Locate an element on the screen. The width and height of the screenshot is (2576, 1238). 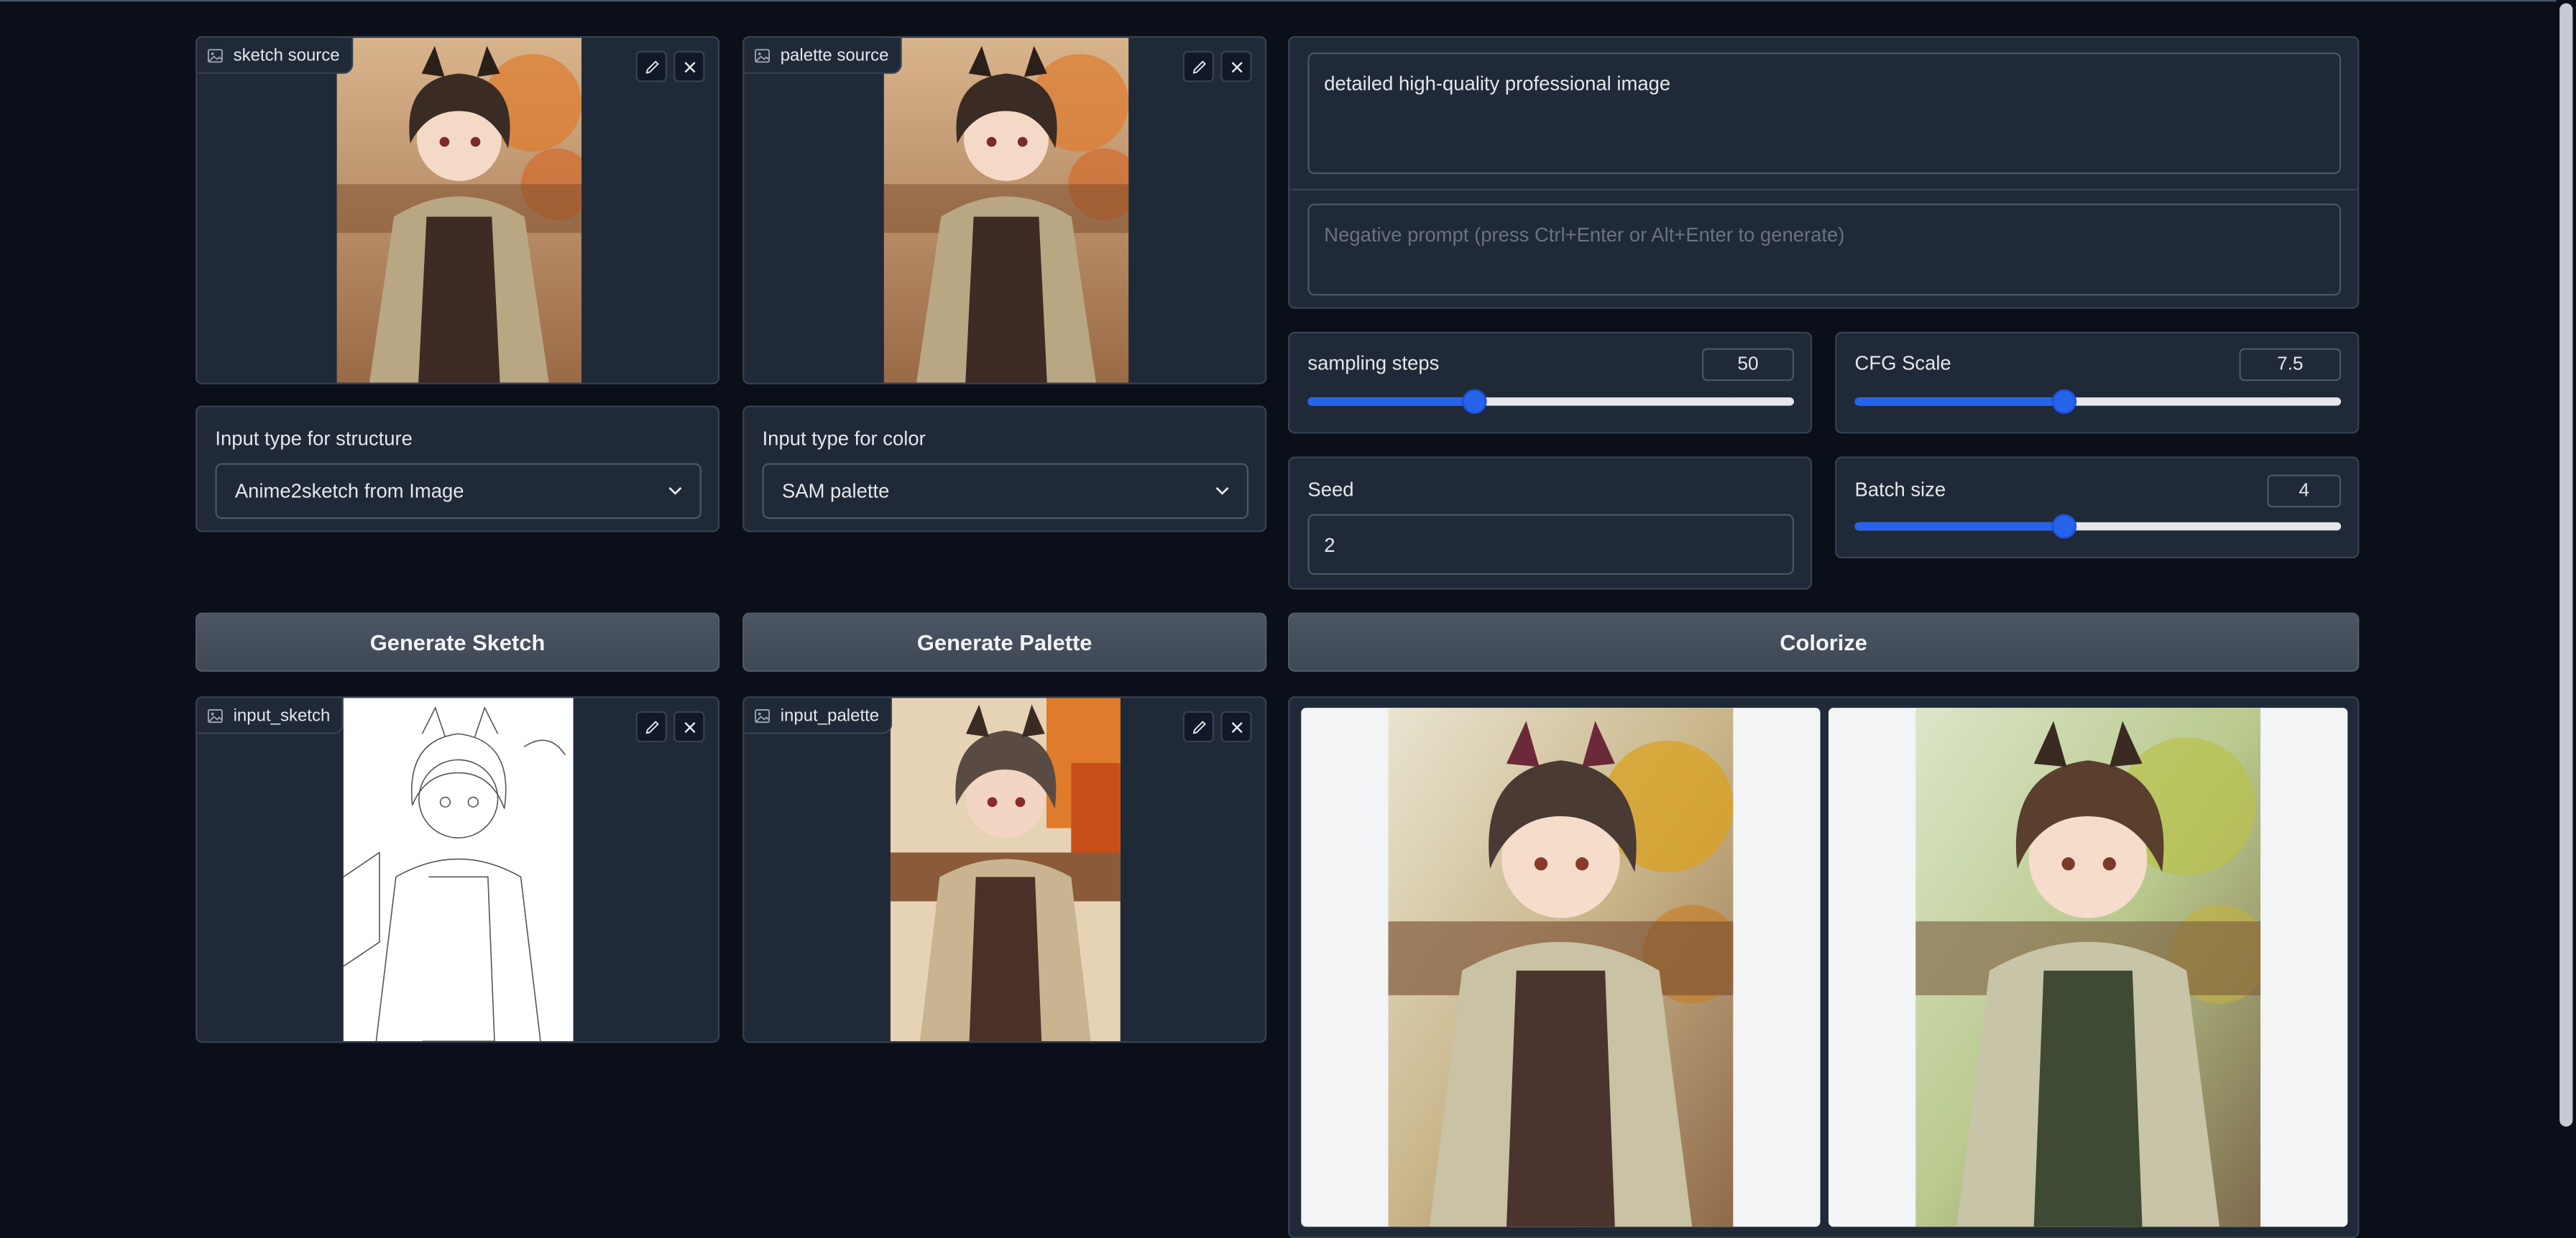
palette-source-label: palette source is located at coordinates (834, 55).